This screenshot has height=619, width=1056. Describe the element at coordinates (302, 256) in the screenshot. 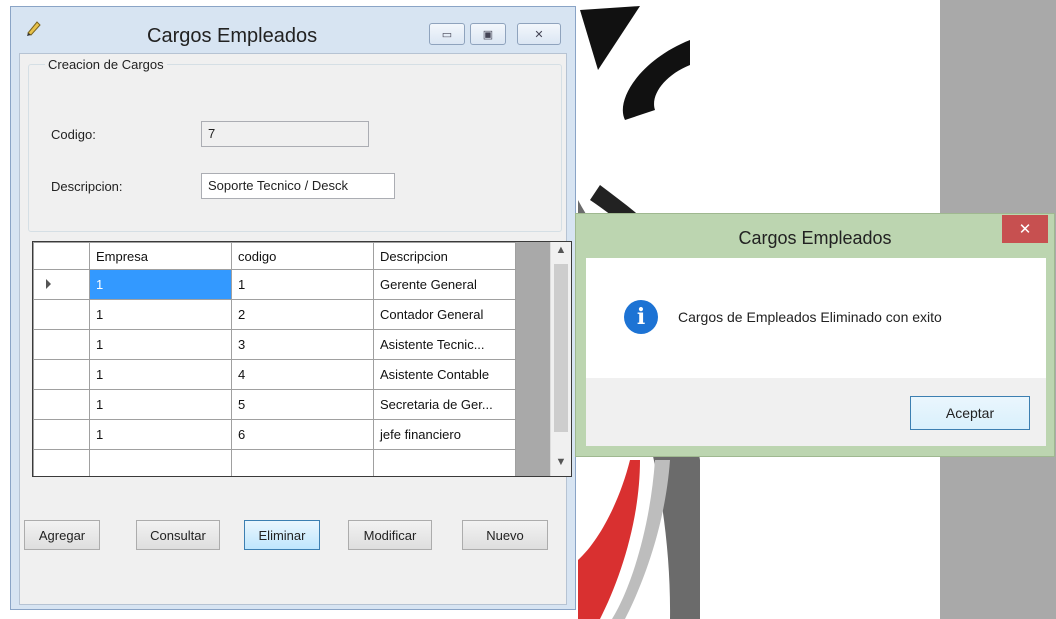

I see `column-header-codigo: codigo` at that location.